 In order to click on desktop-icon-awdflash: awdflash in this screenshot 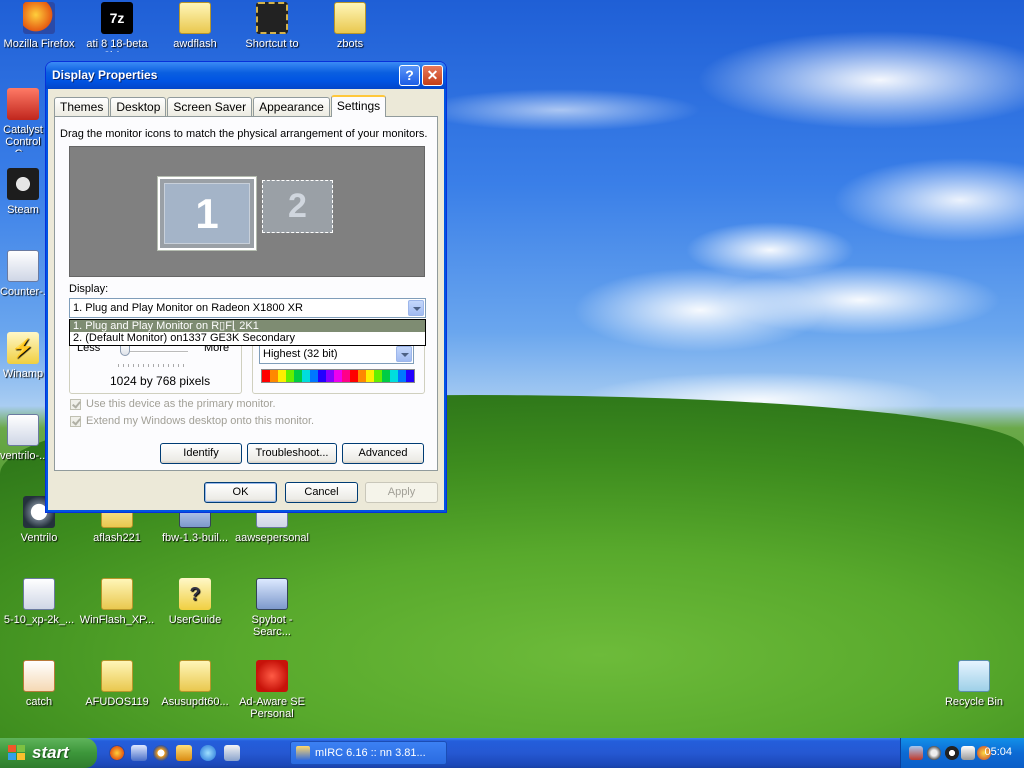, I will do `click(195, 26)`.